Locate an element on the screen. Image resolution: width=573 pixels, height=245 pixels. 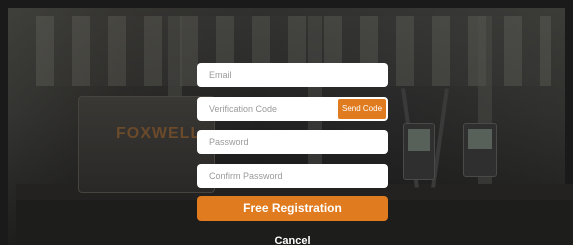
confirm-password-field-wrapper is located at coordinates (292, 176).